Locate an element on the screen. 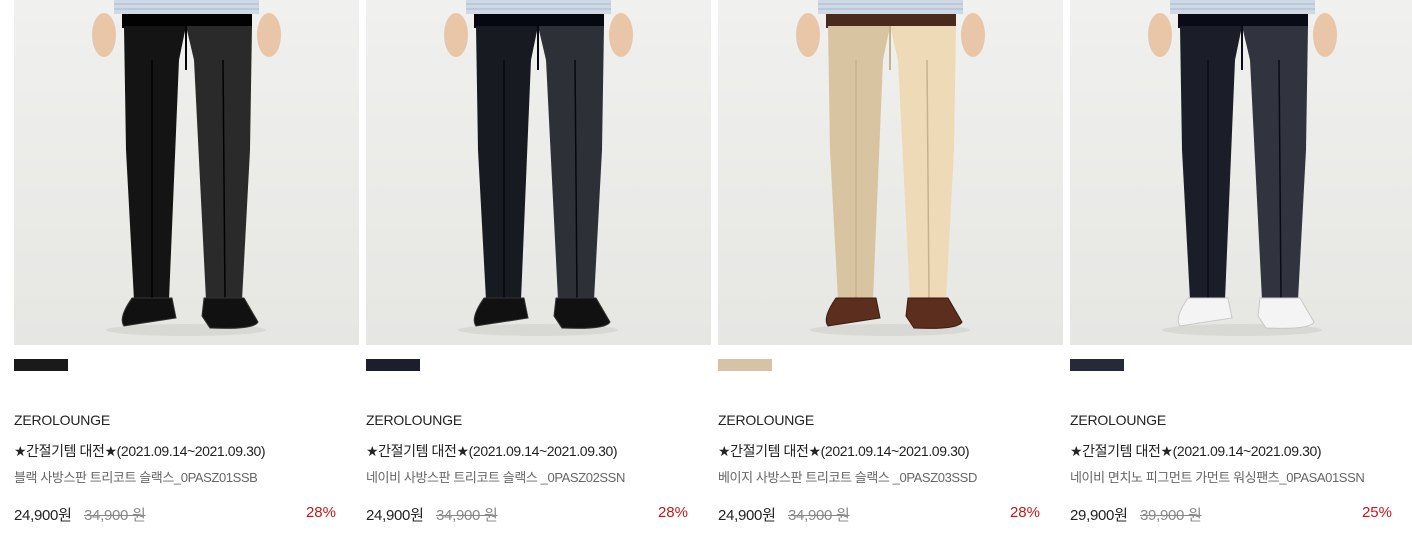  sale-price: 29,900원 is located at coordinates (1099, 515).